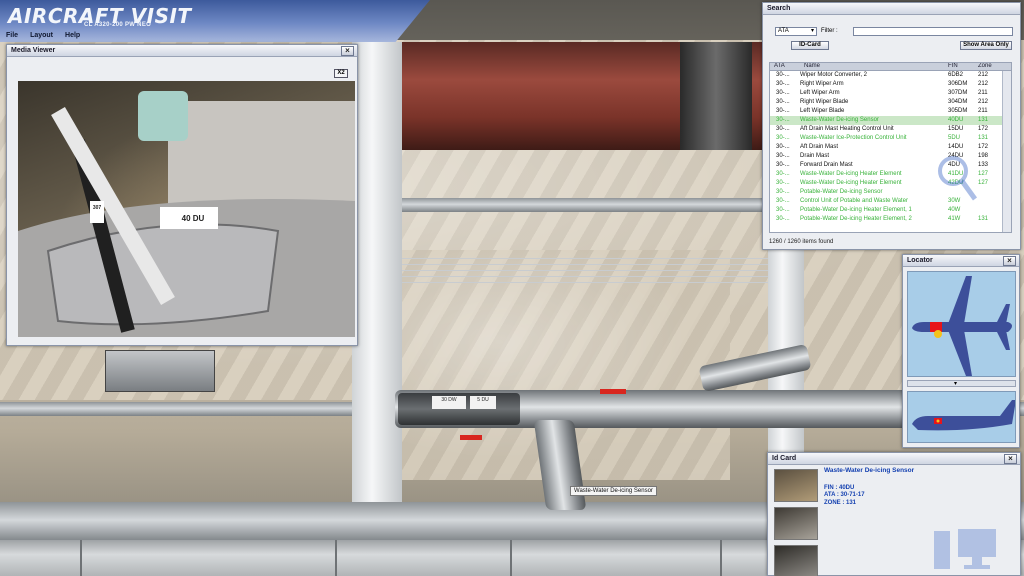 Image resolution: width=1024 pixels, height=576 pixels. Describe the element at coordinates (986, 45) in the screenshot. I see `show-area-only-button: Show Area Only` at that location.